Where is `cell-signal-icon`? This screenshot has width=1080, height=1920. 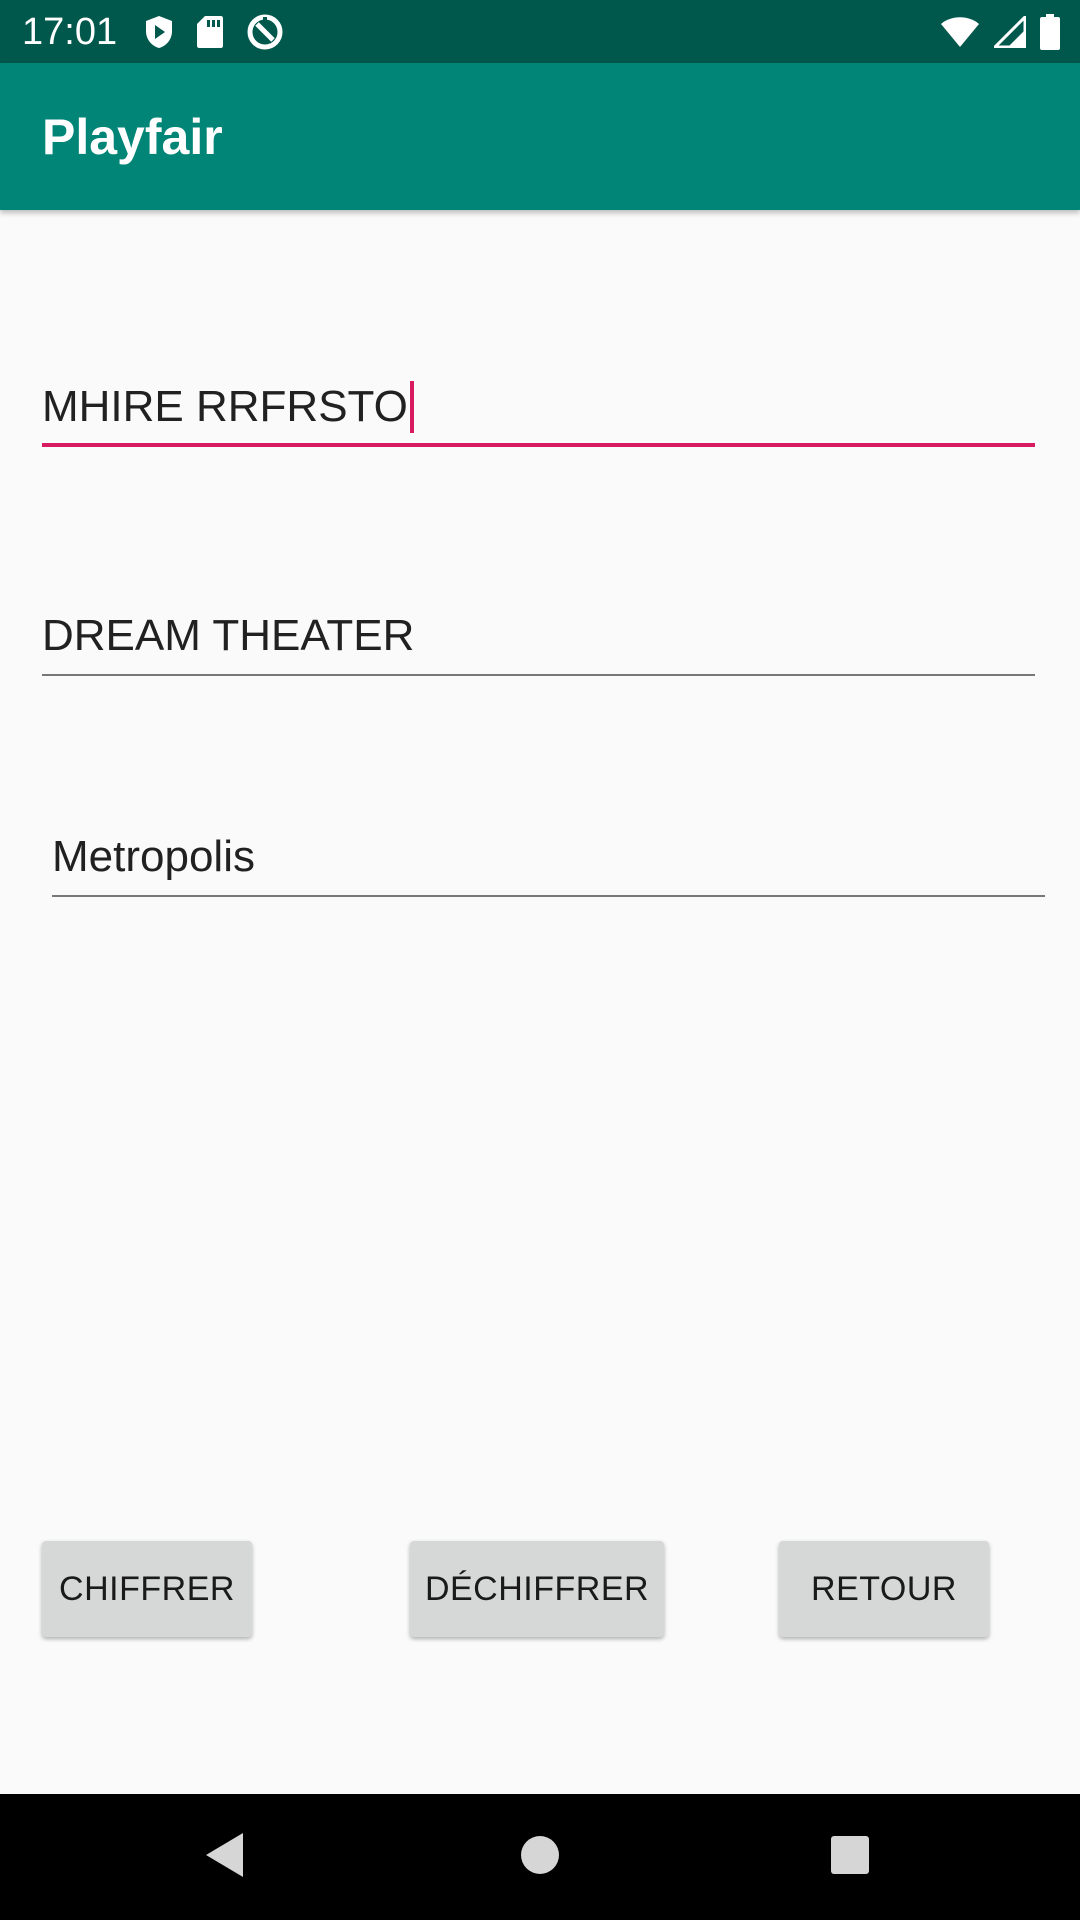 cell-signal-icon is located at coordinates (1010, 32).